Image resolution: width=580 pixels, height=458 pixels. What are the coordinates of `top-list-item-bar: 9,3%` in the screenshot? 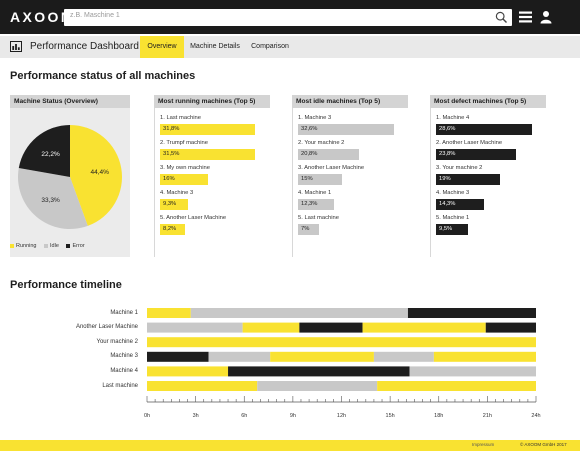 It's located at (174, 204).